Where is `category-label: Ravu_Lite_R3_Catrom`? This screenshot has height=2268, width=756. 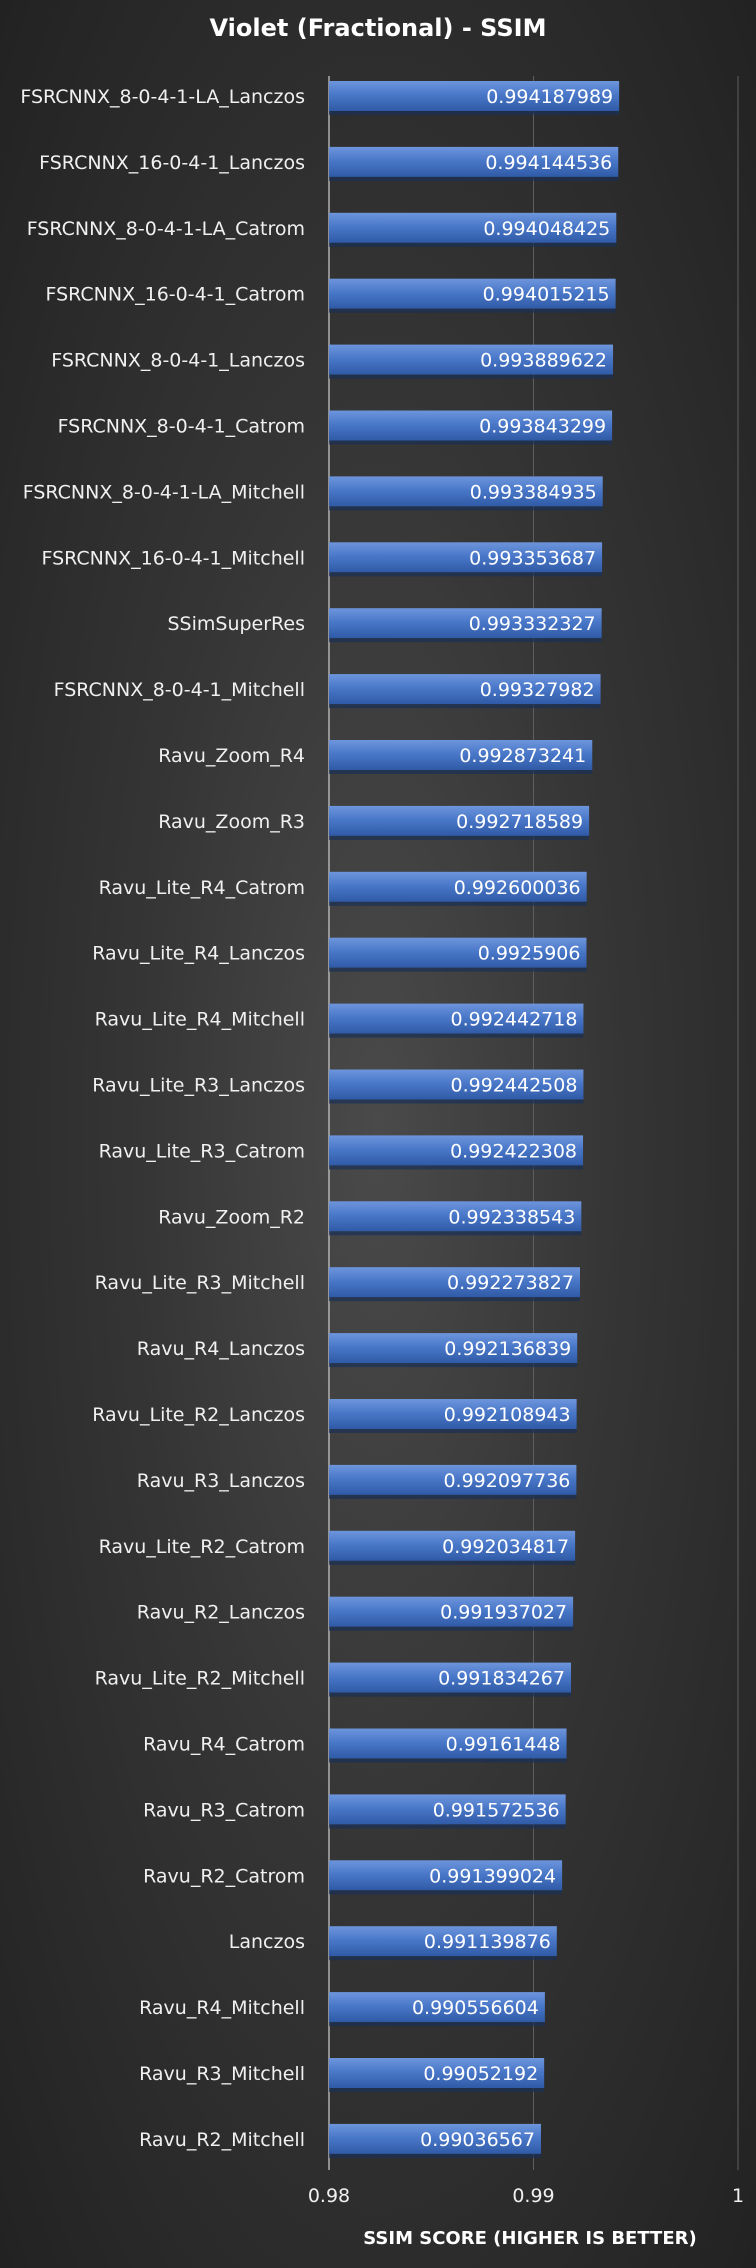 category-label: Ravu_Lite_R3_Catrom is located at coordinates (202, 1151).